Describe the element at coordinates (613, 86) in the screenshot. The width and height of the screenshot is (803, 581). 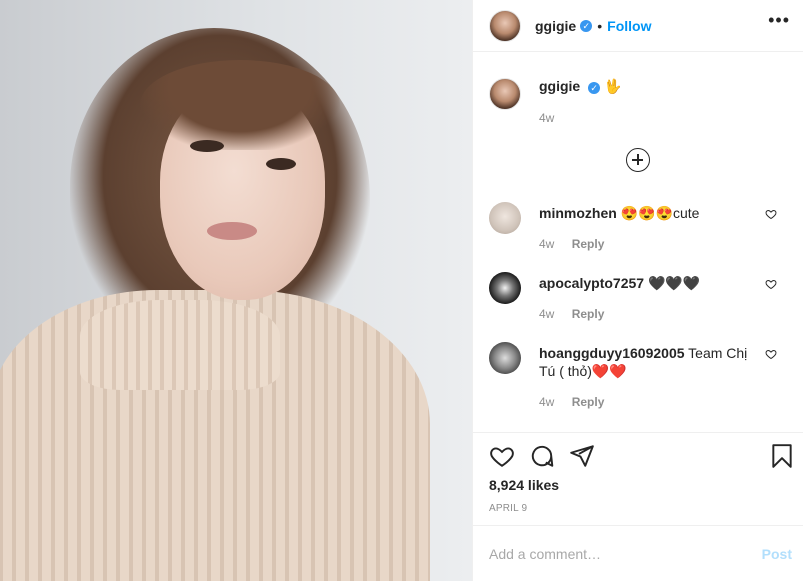
I see `caption-text: 🖖` at that location.